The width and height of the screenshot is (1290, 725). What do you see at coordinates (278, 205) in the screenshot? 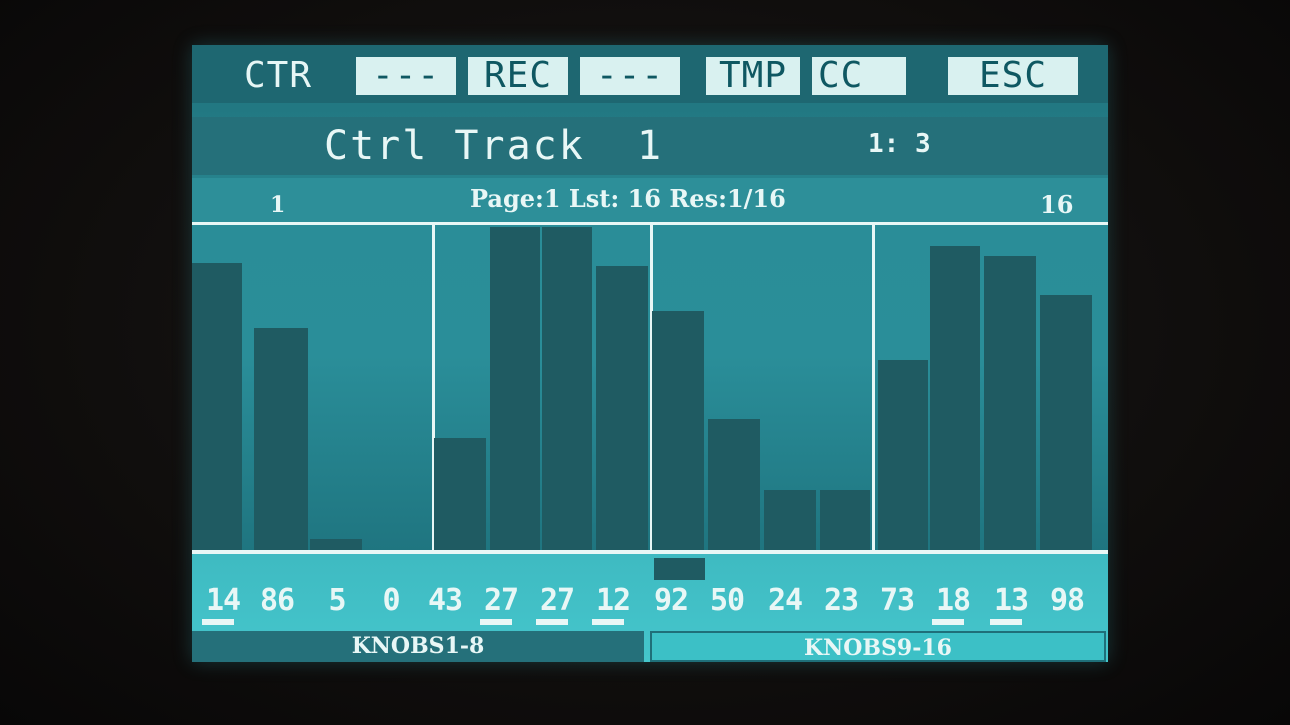
I see `first-step-number: 1` at bounding box center [278, 205].